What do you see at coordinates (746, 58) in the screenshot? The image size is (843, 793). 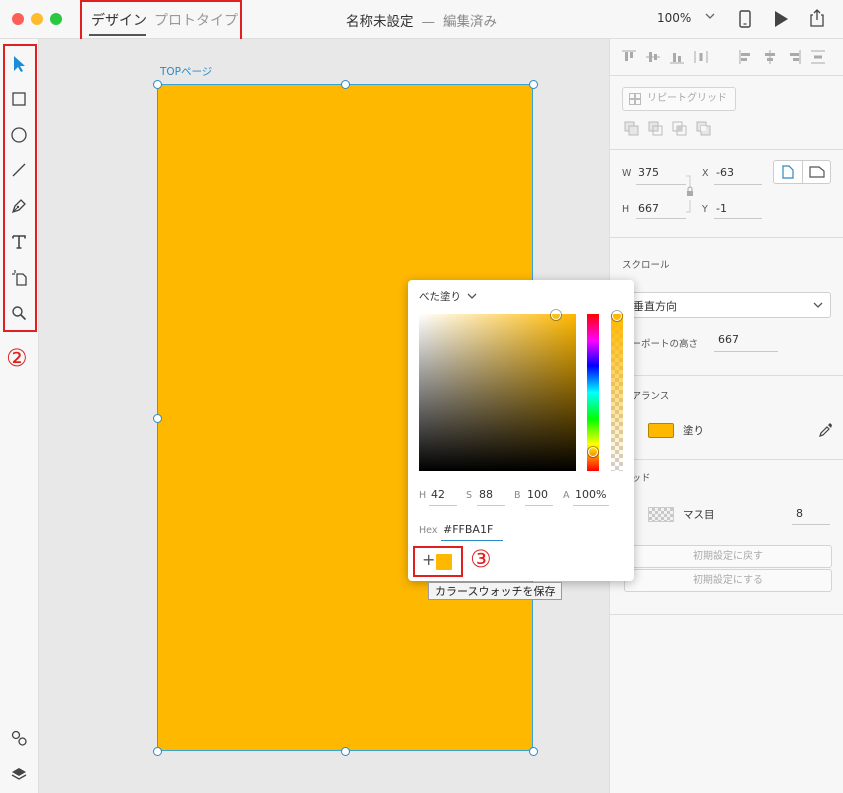 I see `align-left-icon` at bounding box center [746, 58].